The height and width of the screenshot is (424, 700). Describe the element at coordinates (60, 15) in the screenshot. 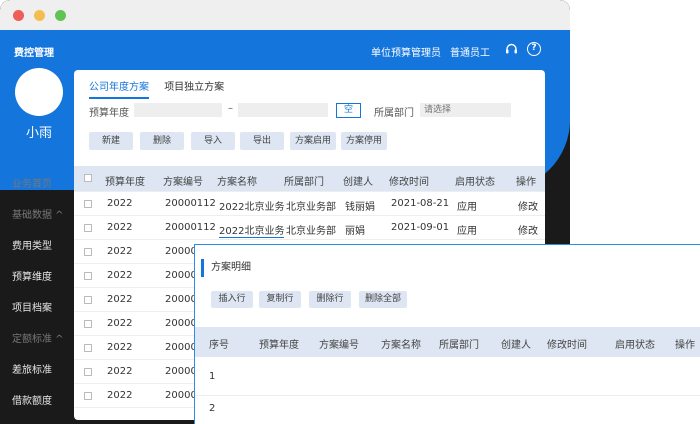

I see `maximize-window-dot` at that location.